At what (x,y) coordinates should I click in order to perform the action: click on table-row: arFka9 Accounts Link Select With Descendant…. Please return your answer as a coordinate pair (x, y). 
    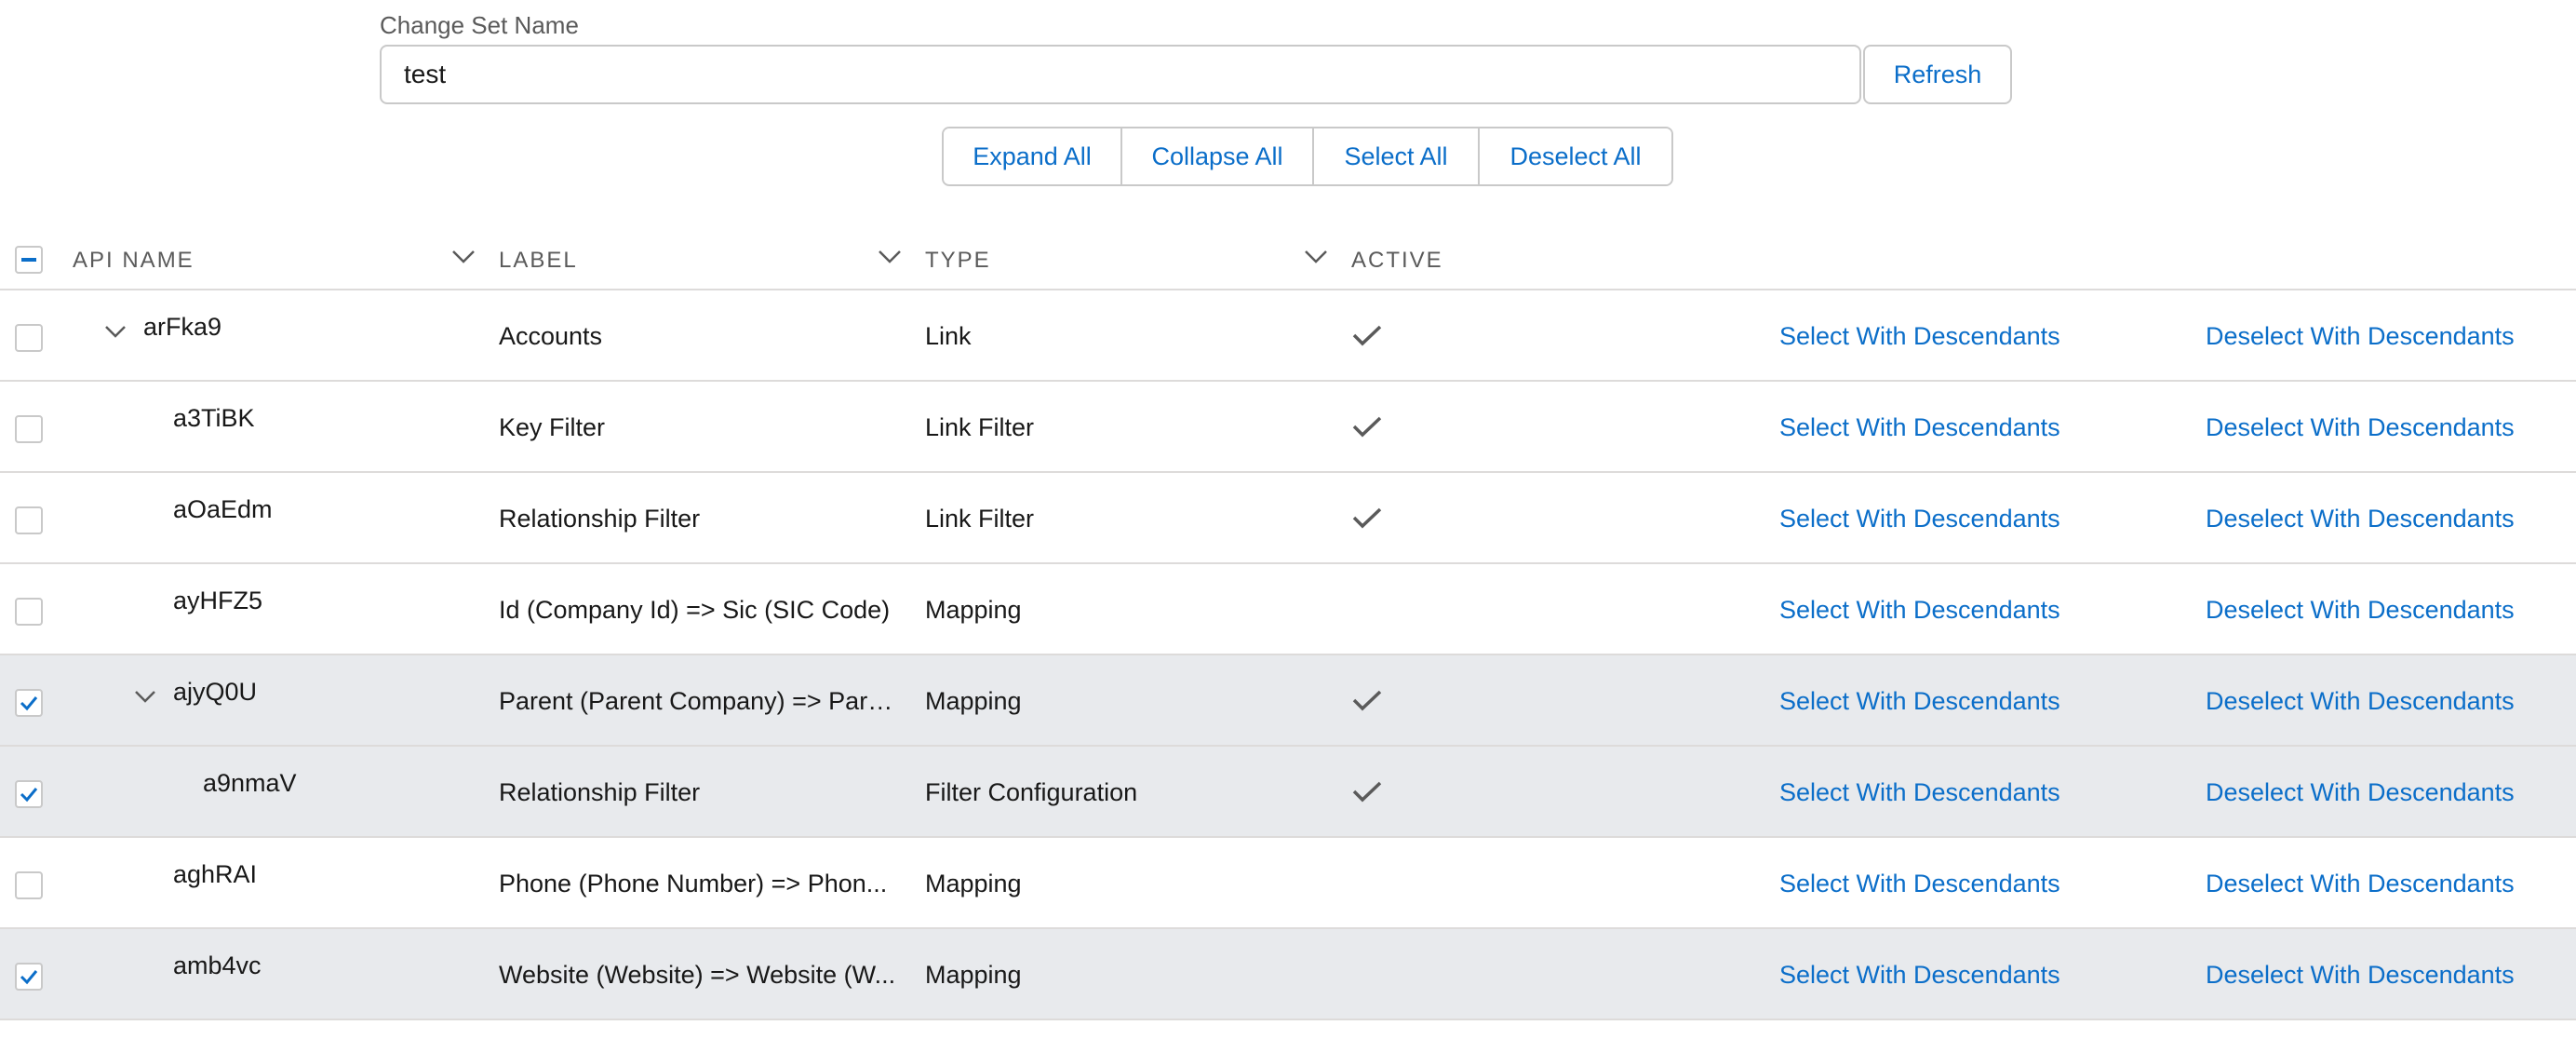
    Looking at the image, I should click on (1288, 336).